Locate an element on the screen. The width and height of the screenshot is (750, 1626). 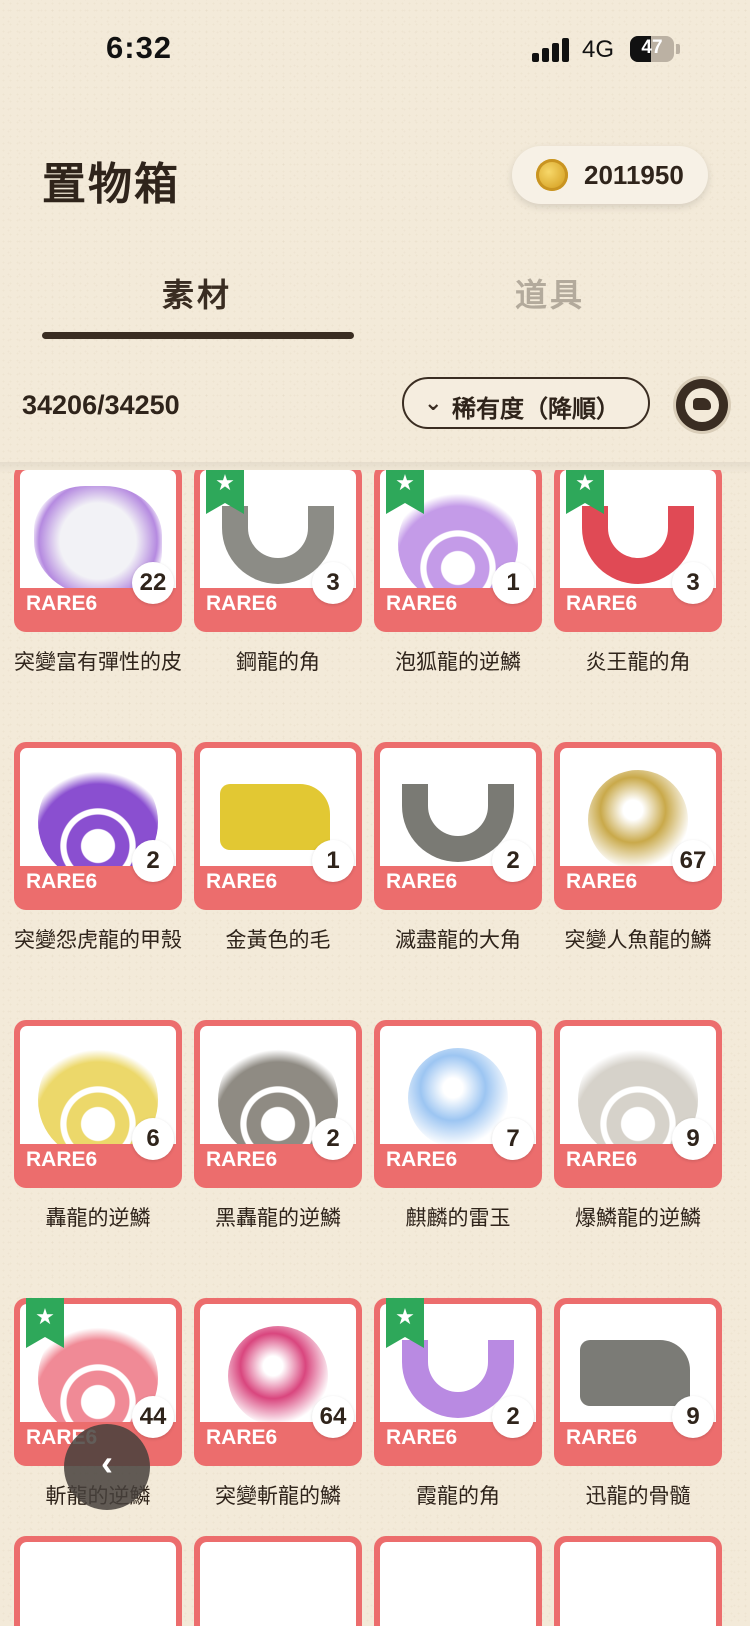
item-name: 迅龍的骨髓 is located at coordinates (638, 1496).